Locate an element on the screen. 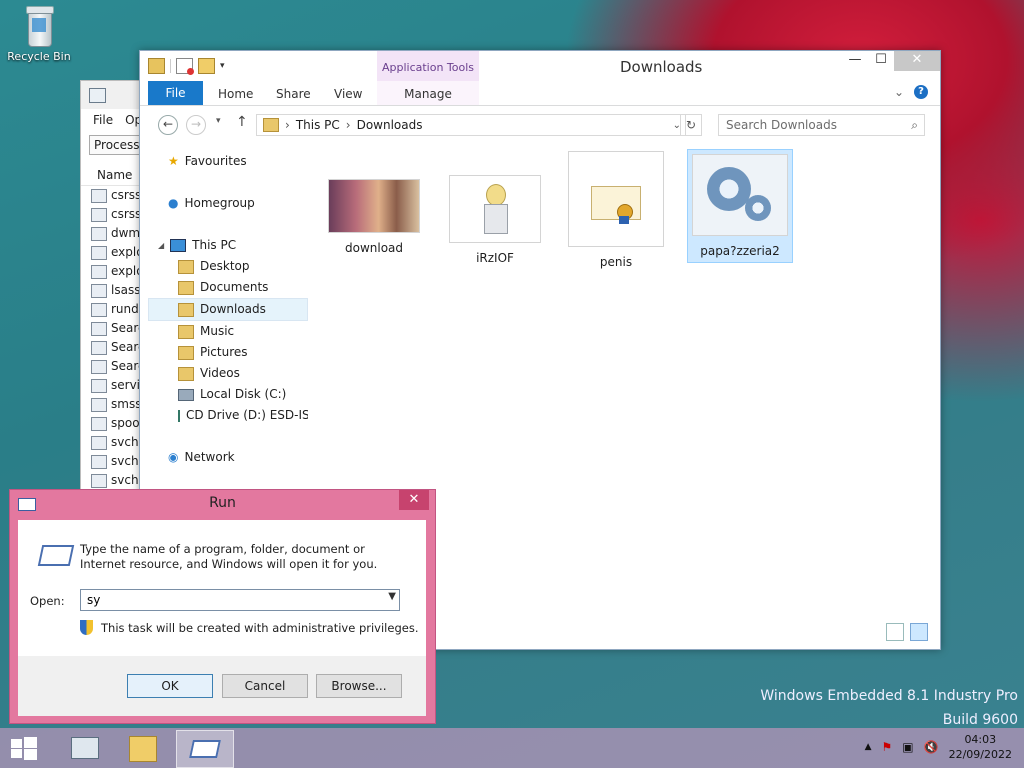  tab-manage: Manage is located at coordinates (428, 93).